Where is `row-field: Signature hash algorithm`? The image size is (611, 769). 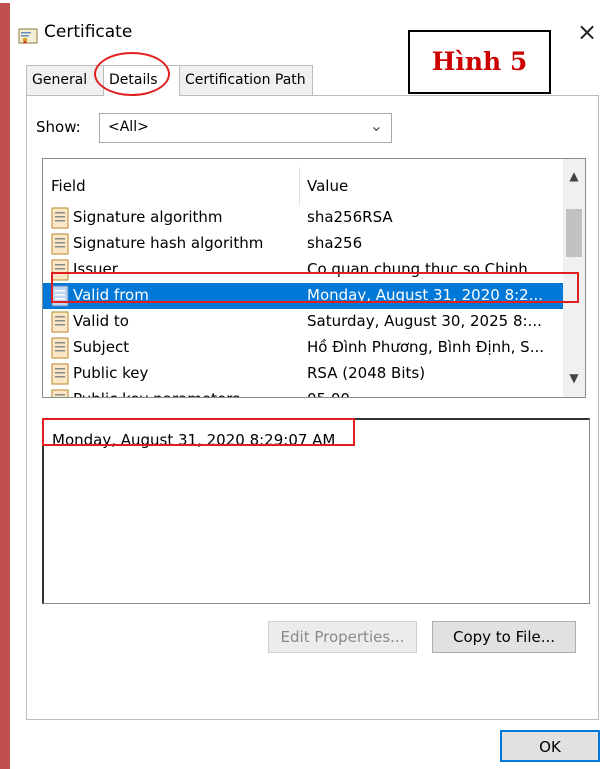 row-field: Signature hash algorithm is located at coordinates (168, 243).